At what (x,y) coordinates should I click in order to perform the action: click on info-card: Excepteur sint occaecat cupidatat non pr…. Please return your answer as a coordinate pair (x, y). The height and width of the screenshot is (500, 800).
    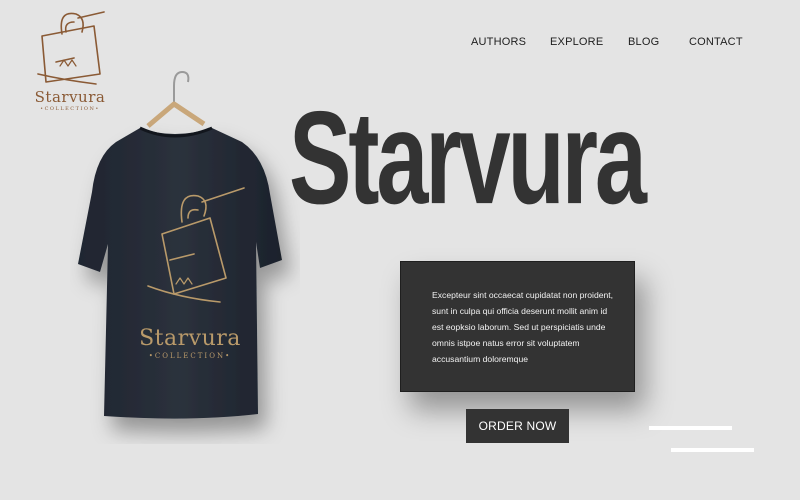
    Looking at the image, I should click on (517, 326).